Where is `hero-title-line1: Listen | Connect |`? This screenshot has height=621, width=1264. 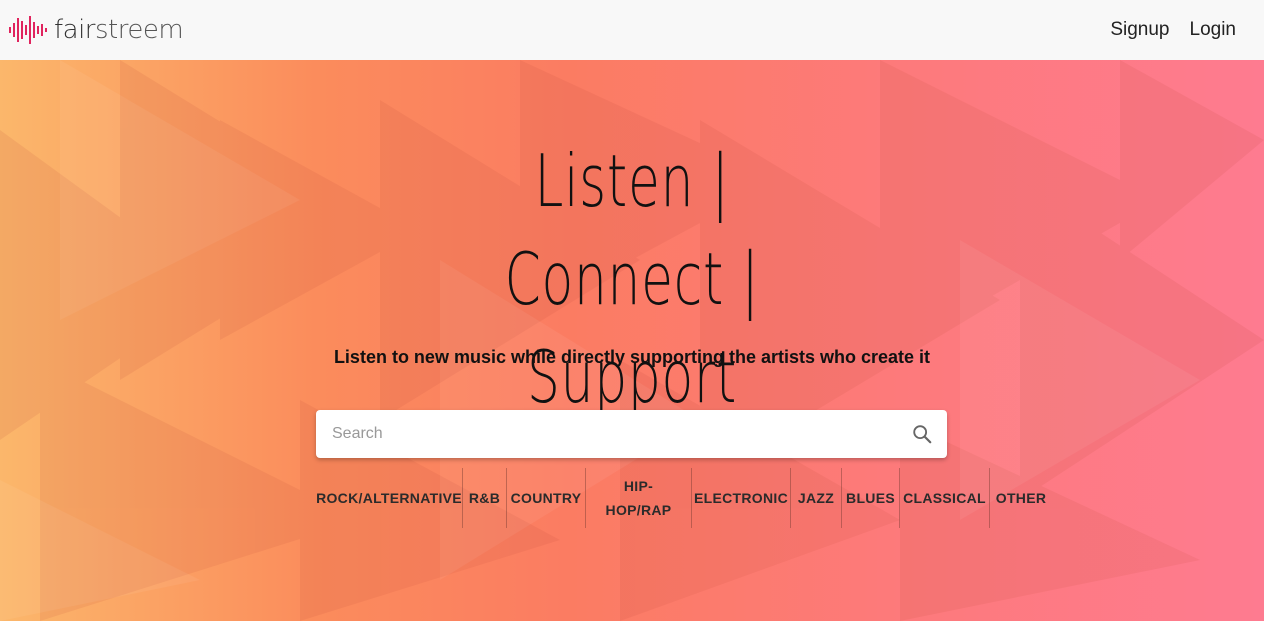 hero-title-line1: Listen | Connect | is located at coordinates (632, 230).